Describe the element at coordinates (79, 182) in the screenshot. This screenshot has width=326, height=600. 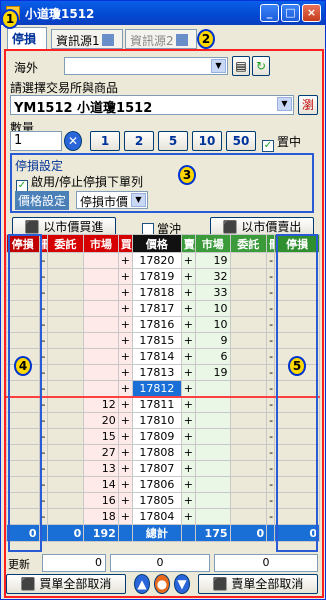
I see `stoploss-enable-toggle: ✓ 啟用/停止停損下單列` at that location.